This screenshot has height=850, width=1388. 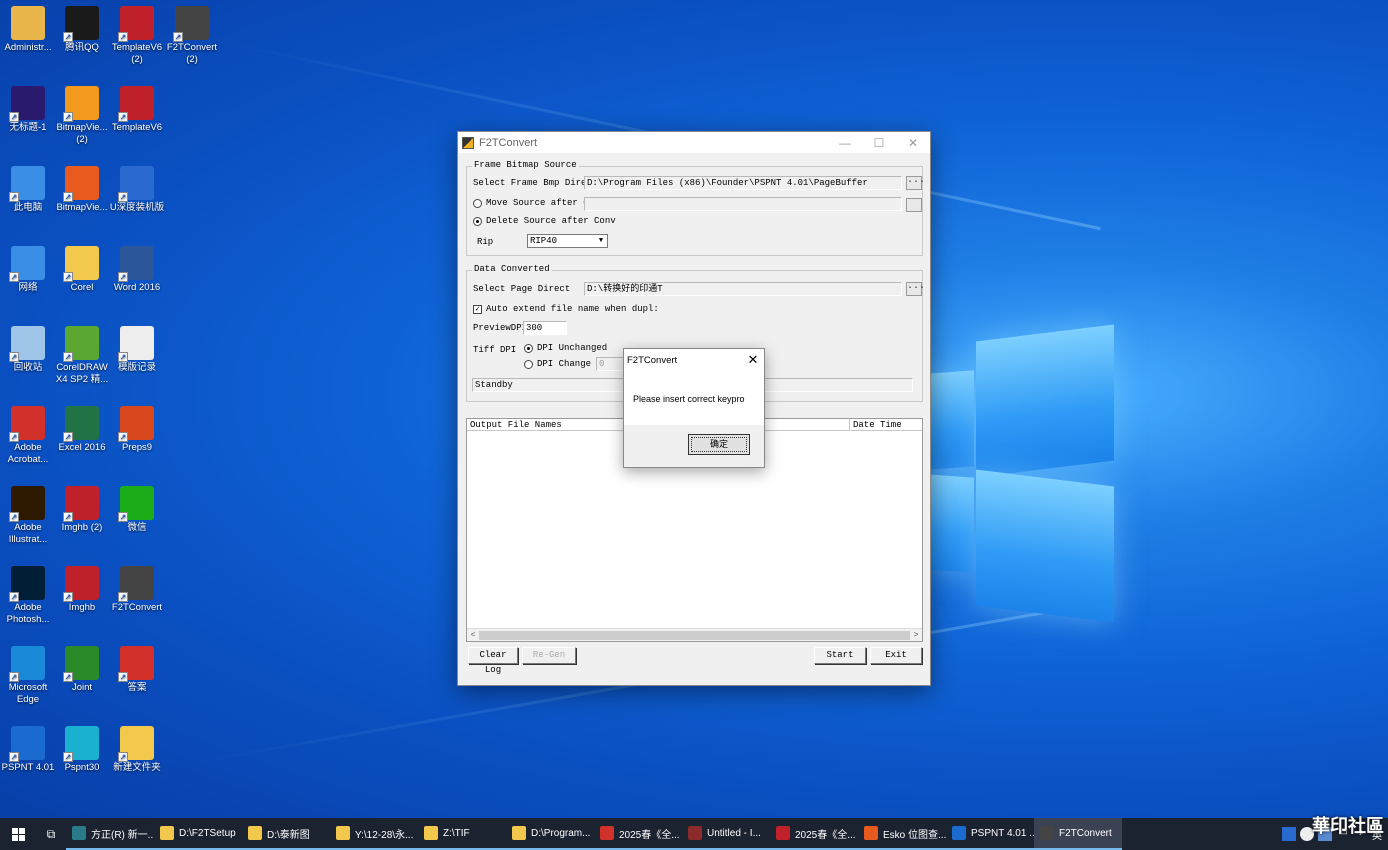 What do you see at coordinates (916, 635) in the screenshot?
I see `scroll-right-icon: >` at bounding box center [916, 635].